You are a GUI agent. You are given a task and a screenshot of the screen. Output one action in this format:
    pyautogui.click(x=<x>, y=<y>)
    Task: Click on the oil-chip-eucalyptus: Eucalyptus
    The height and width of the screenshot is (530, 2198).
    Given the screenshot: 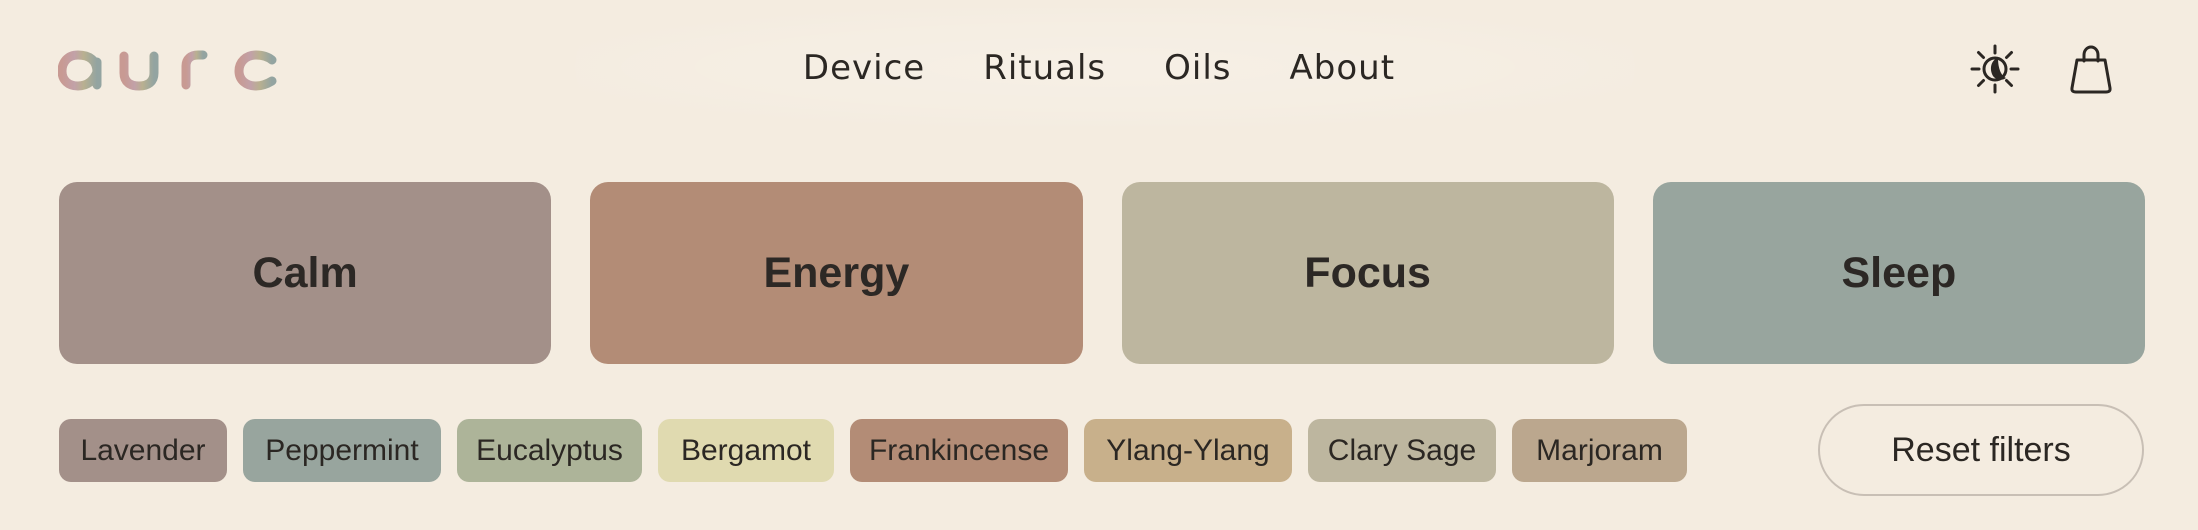 What is the action you would take?
    pyautogui.click(x=549, y=450)
    